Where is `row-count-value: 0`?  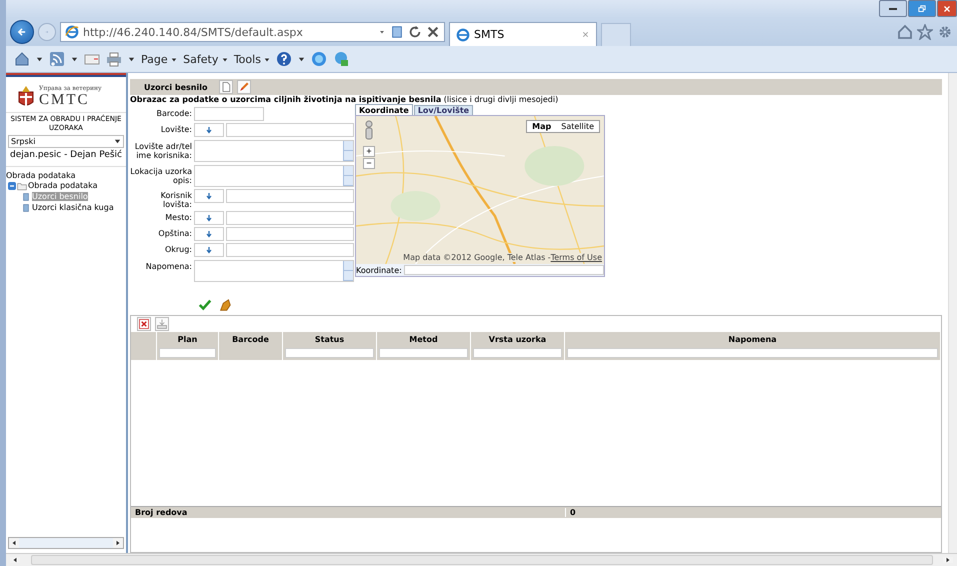
row-count-value: 0 is located at coordinates (572, 512).